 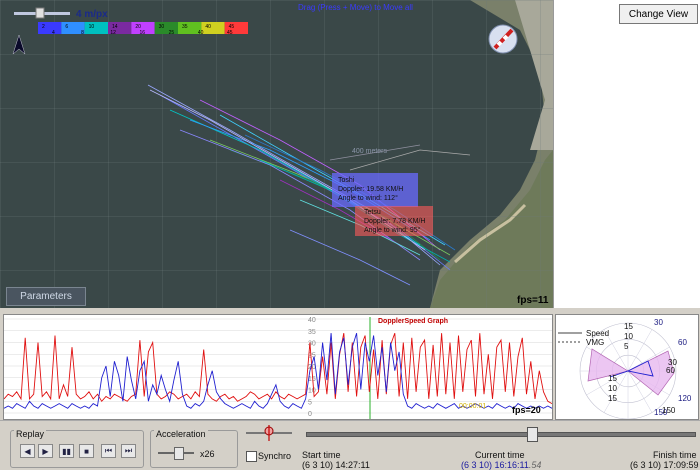 What do you see at coordinates (92, 27) in the screenshot?
I see `legend-label-top: 10` at bounding box center [92, 27].